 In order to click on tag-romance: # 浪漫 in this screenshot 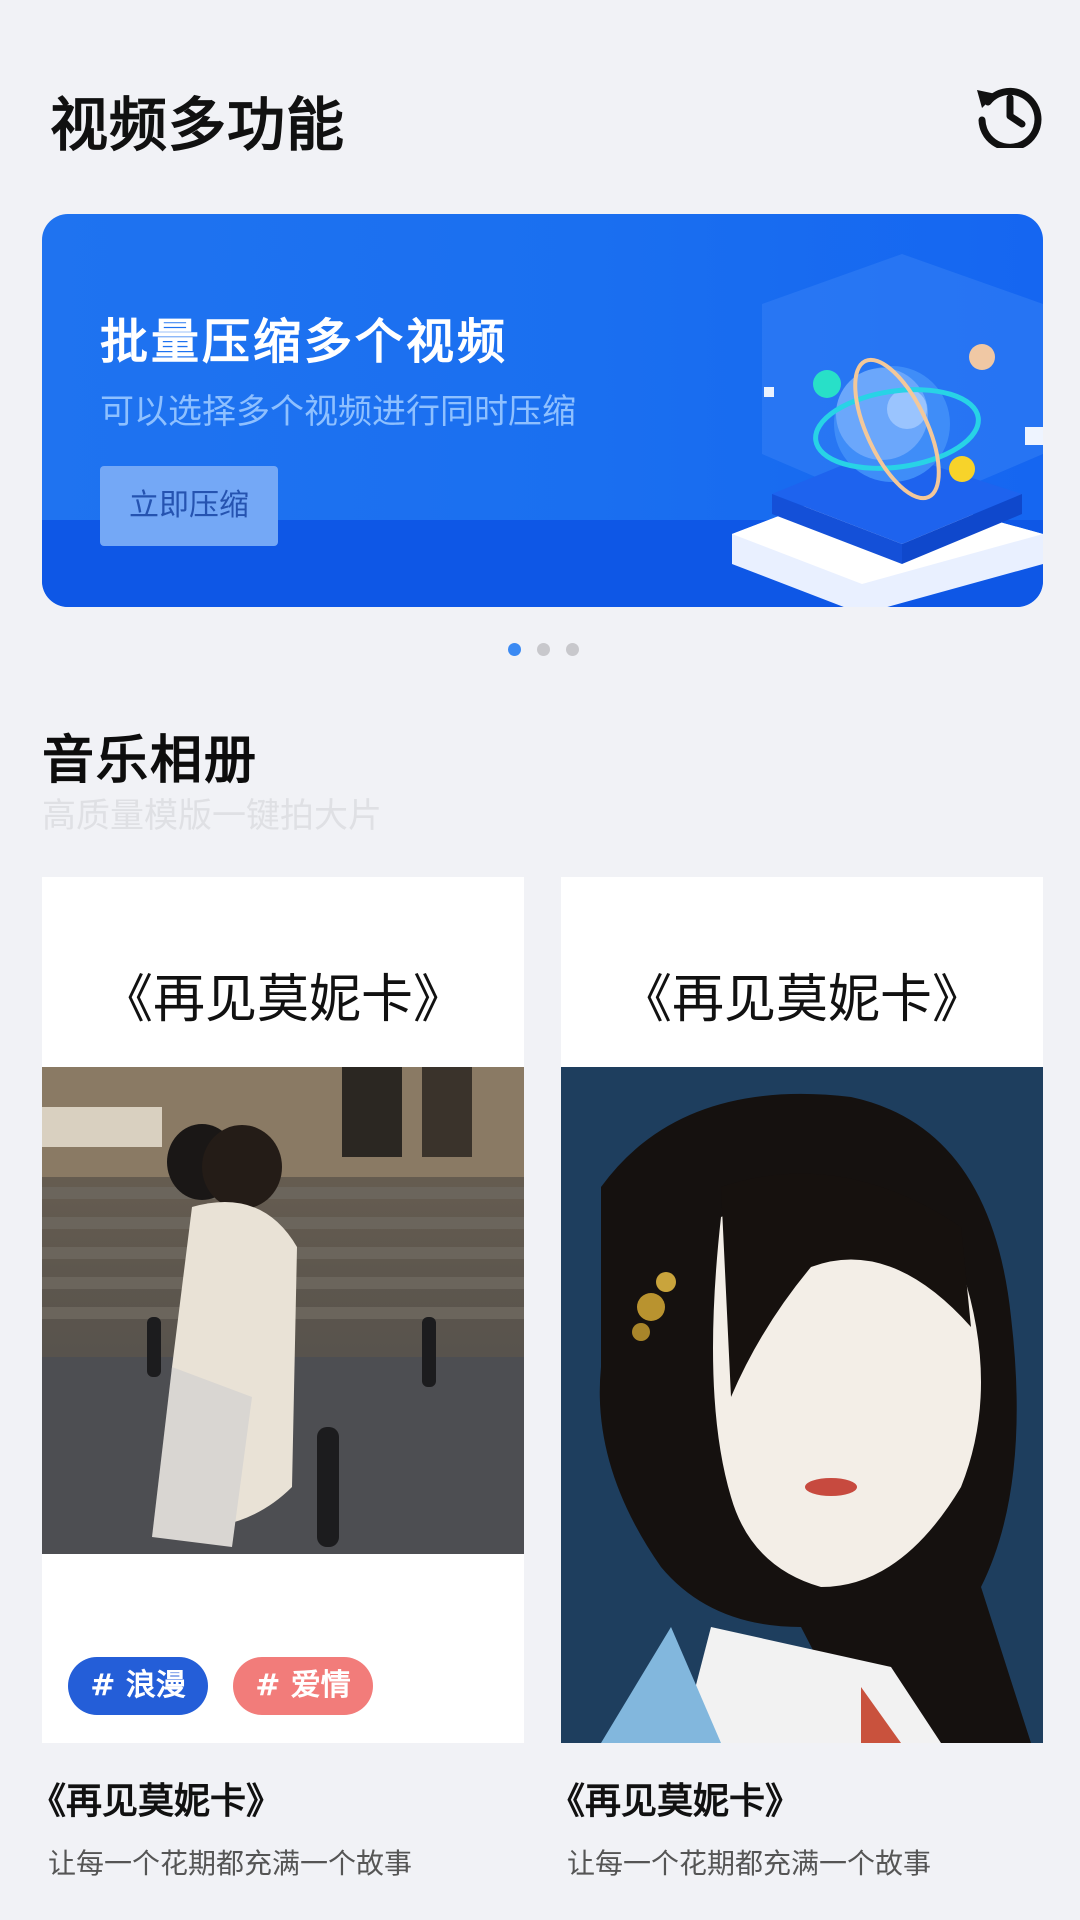, I will do `click(138, 1686)`.